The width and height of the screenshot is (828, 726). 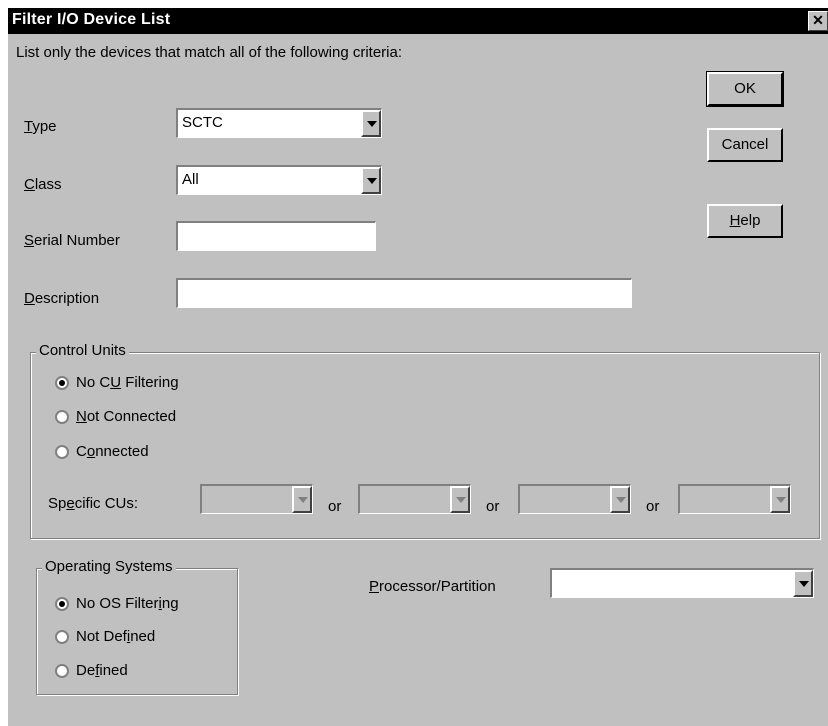 I want to click on title-bar: Filter I/O Device List ✕, so click(x=418, y=21).